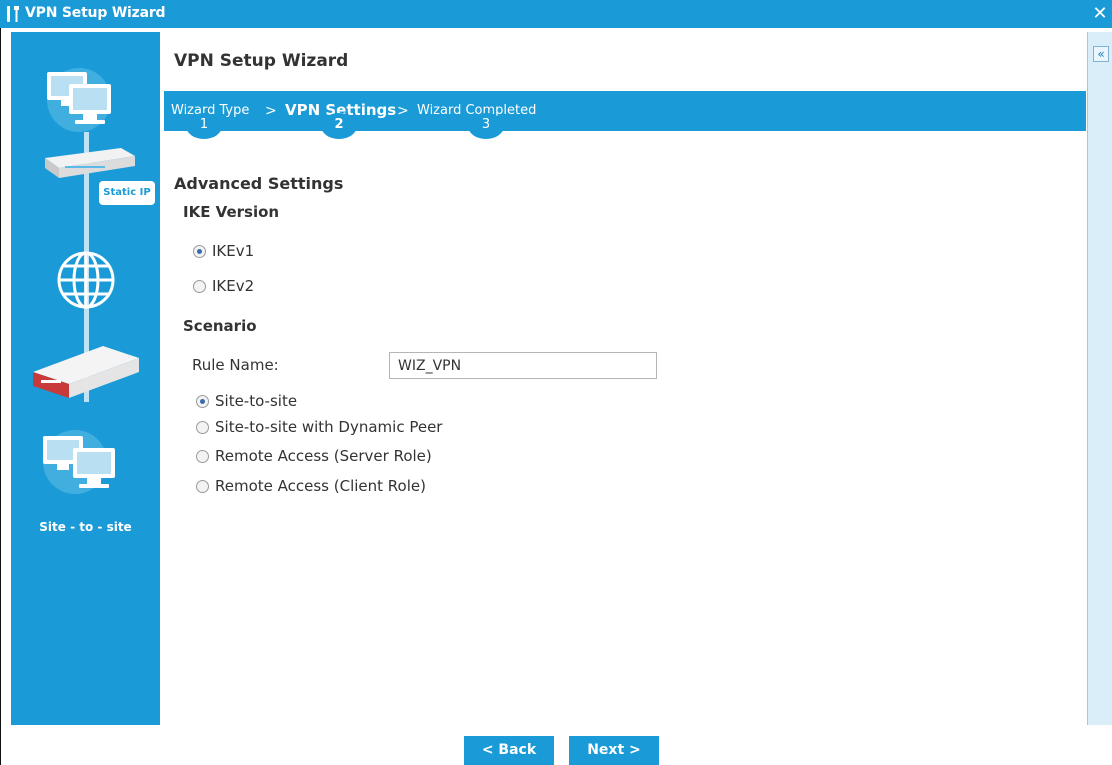 This screenshot has width=1112, height=765. What do you see at coordinates (202, 486) in the screenshot?
I see `radio-remote-client` at bounding box center [202, 486].